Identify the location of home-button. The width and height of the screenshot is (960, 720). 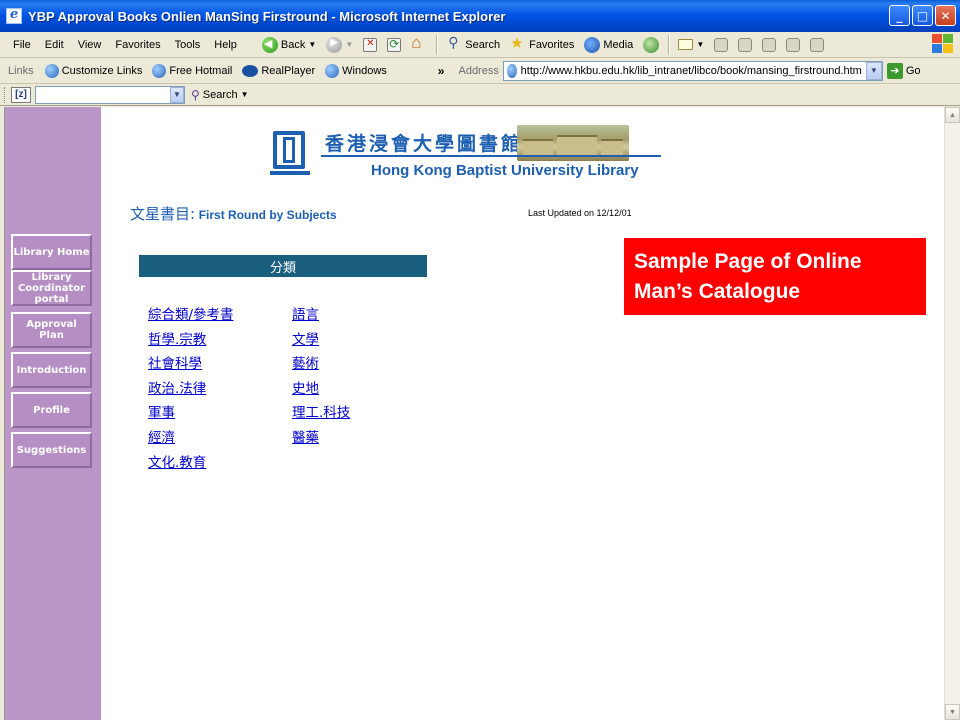
(419, 44).